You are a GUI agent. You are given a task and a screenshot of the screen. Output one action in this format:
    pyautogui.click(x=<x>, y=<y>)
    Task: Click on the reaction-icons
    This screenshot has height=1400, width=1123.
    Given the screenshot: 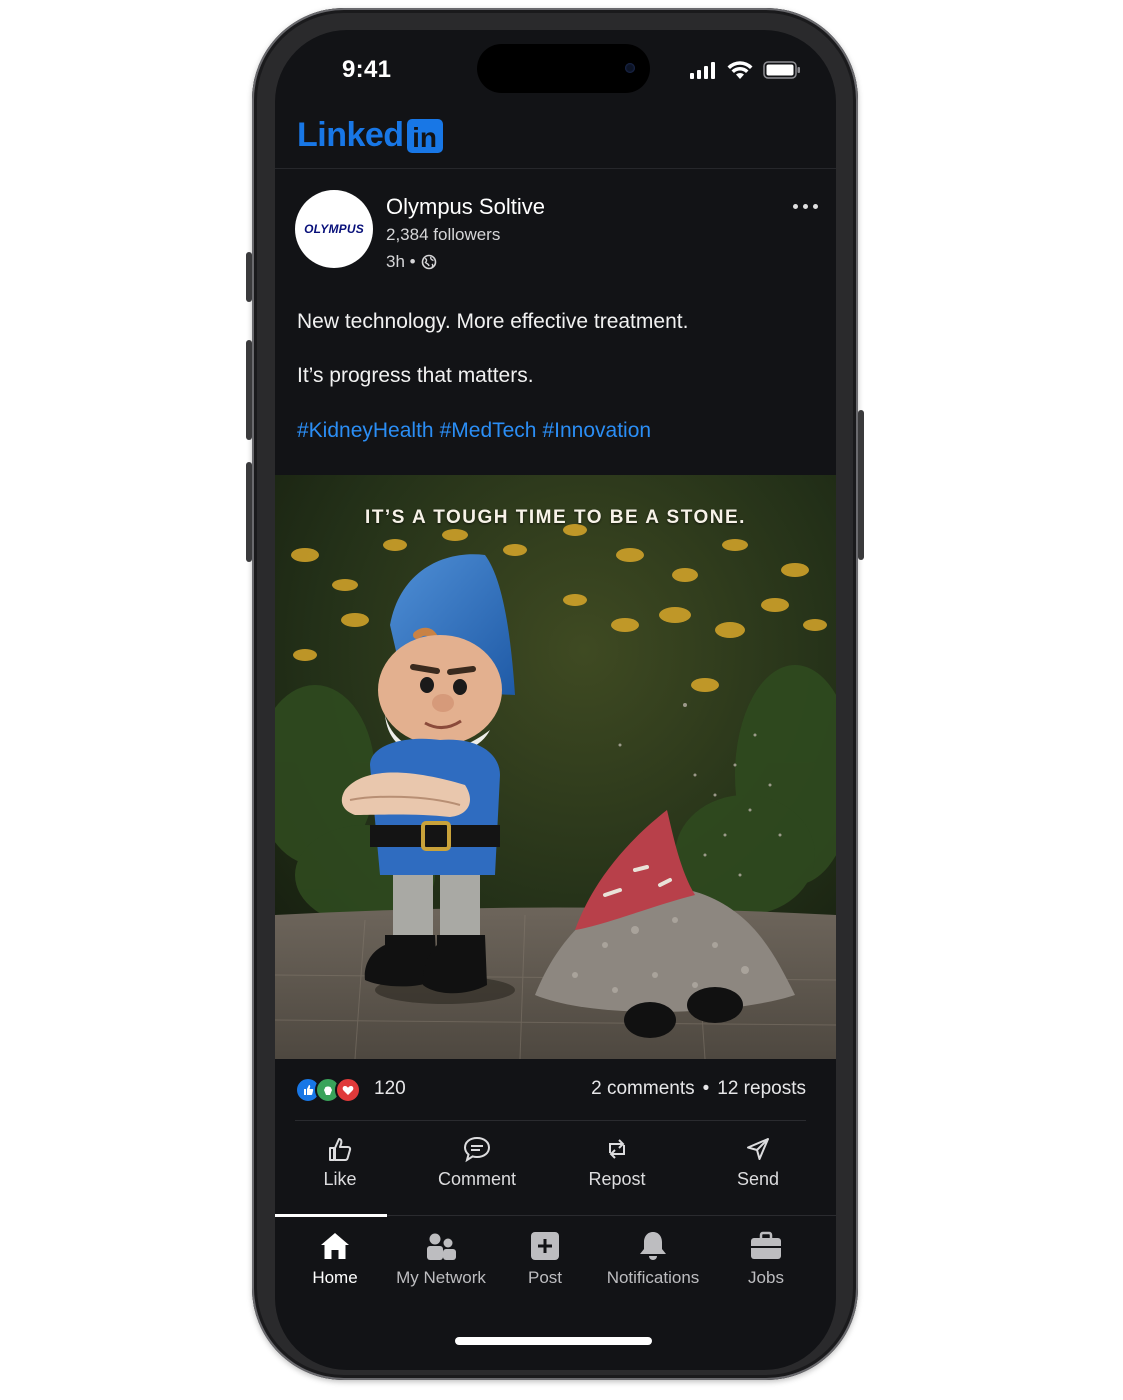 What is the action you would take?
    pyautogui.click(x=328, y=1090)
    